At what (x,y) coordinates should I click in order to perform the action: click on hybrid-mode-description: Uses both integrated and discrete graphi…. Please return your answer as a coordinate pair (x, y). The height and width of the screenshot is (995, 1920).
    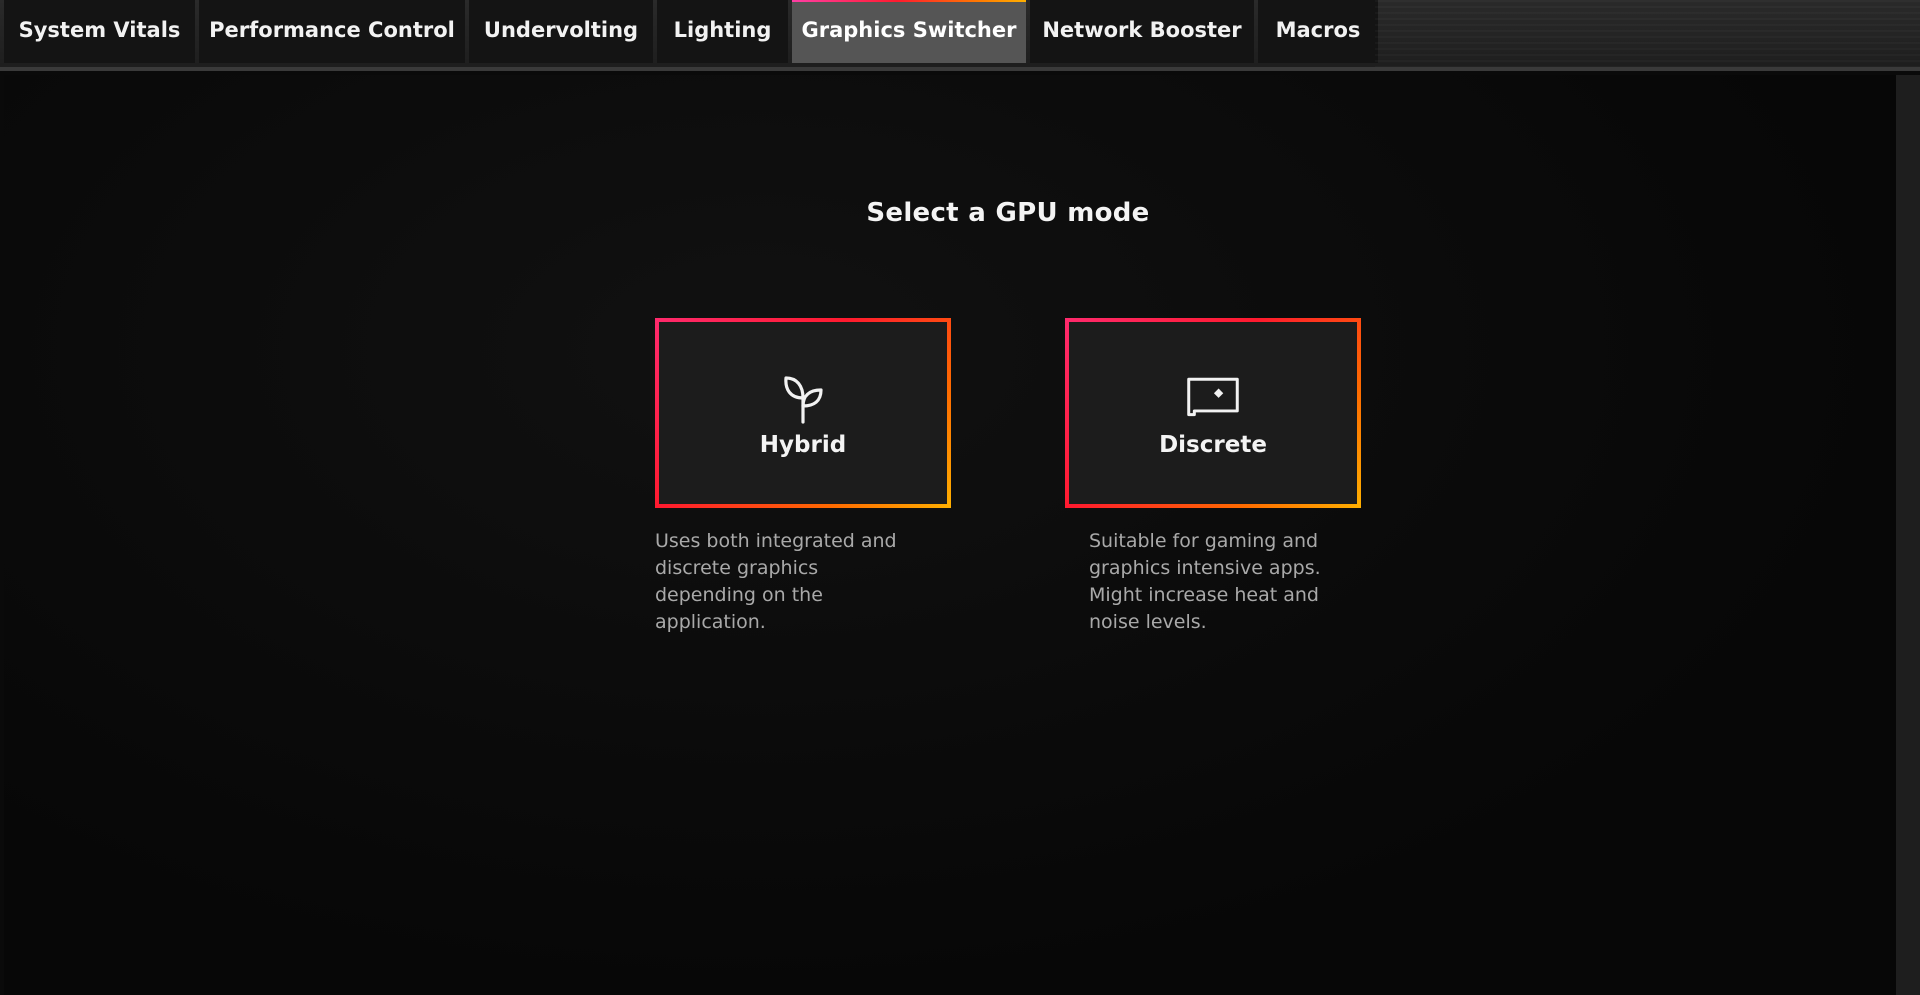
    Looking at the image, I should click on (776, 581).